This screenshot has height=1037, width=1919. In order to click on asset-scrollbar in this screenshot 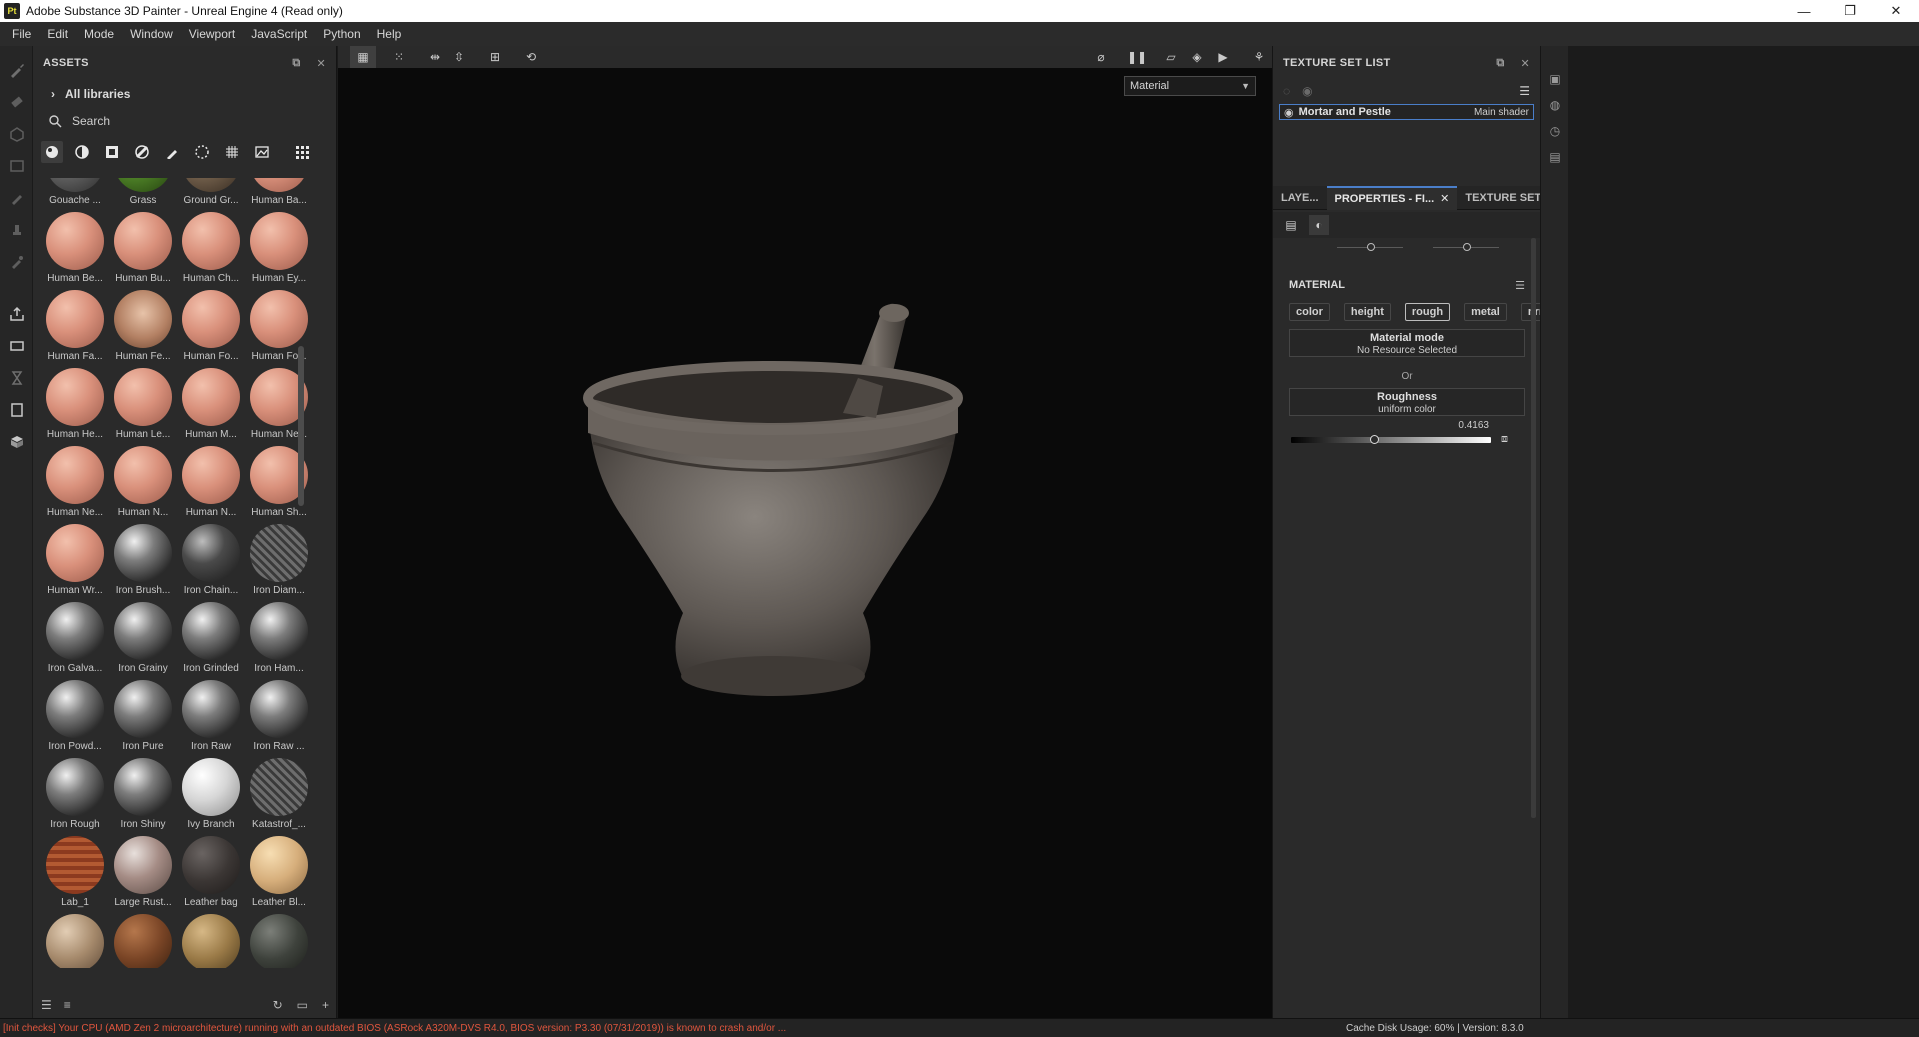, I will do `click(301, 426)`.